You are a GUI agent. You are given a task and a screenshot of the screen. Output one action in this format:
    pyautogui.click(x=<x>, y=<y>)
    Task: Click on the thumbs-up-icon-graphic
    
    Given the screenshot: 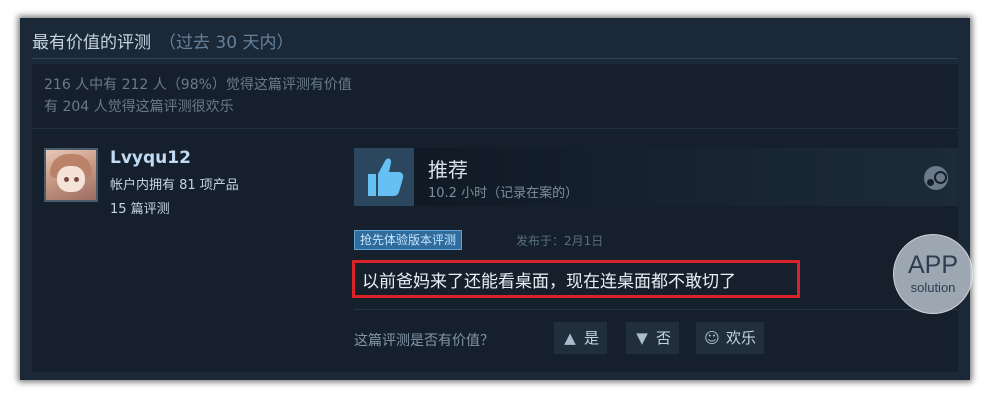 What is the action you would take?
    pyautogui.click(x=386, y=177)
    